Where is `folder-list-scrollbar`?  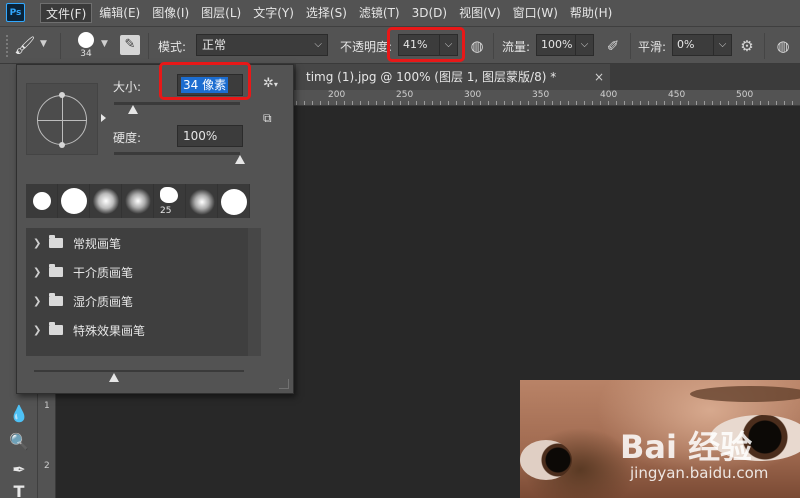 folder-list-scrollbar is located at coordinates (254, 292).